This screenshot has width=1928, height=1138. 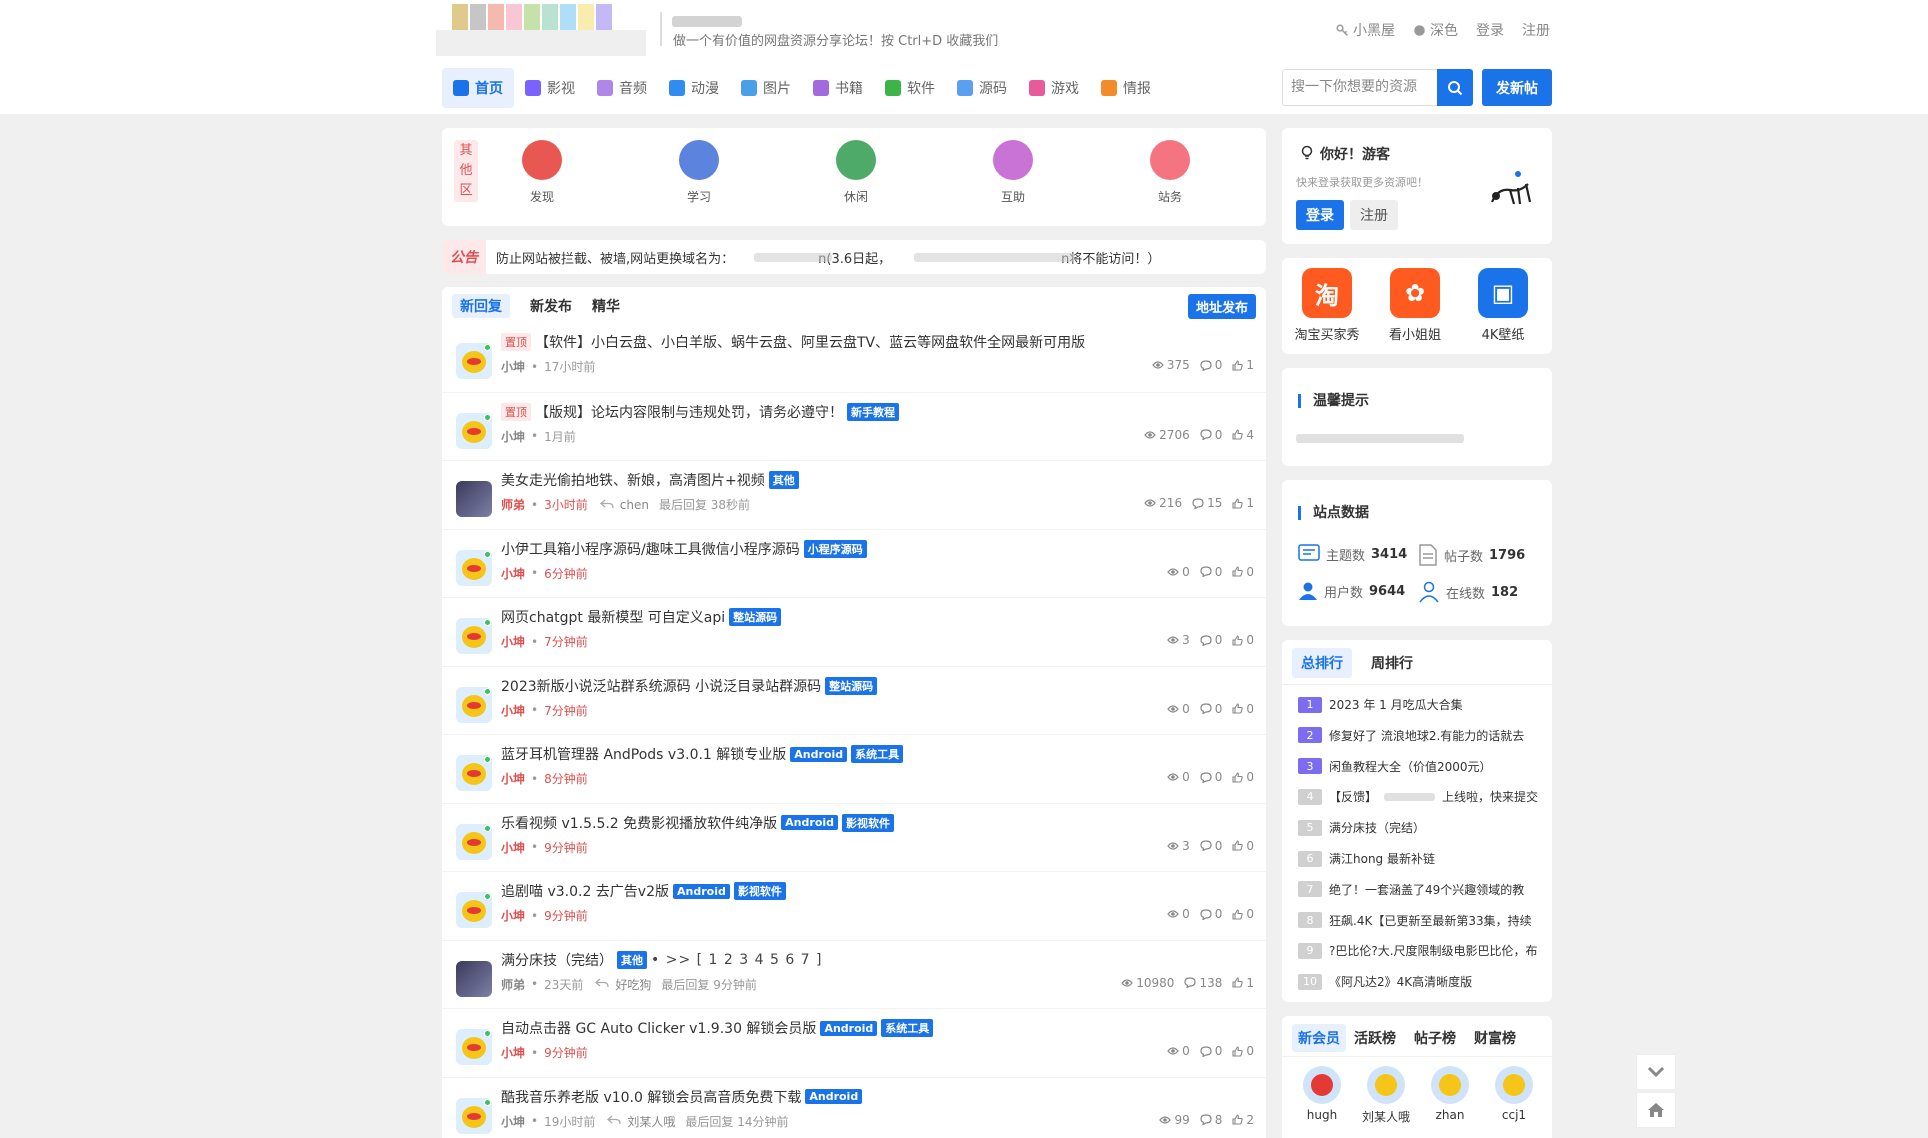 I want to click on rank-item: 5 满分床技（完结）, so click(x=1418, y=827).